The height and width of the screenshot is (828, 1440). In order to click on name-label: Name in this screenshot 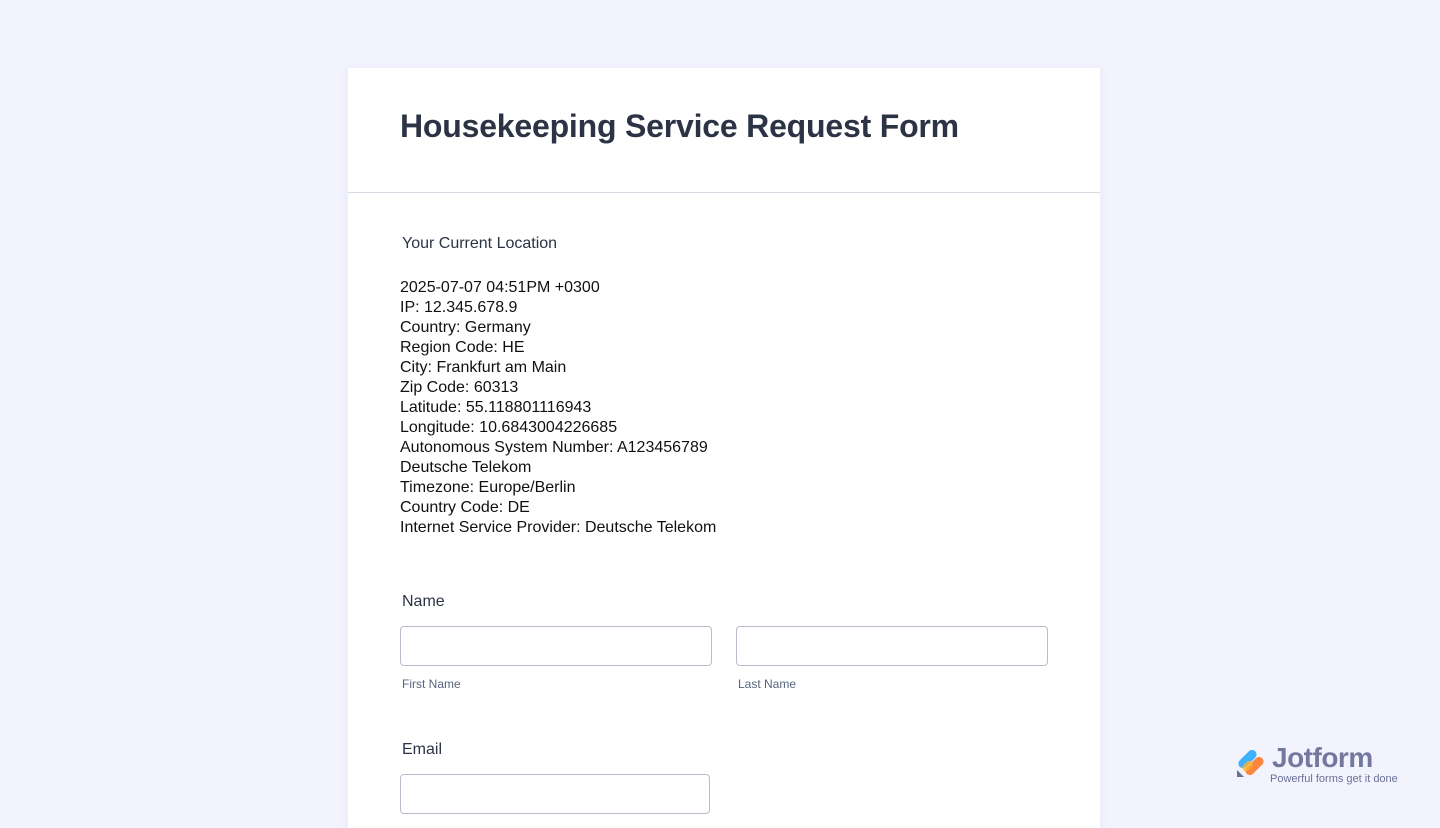, I will do `click(423, 601)`.